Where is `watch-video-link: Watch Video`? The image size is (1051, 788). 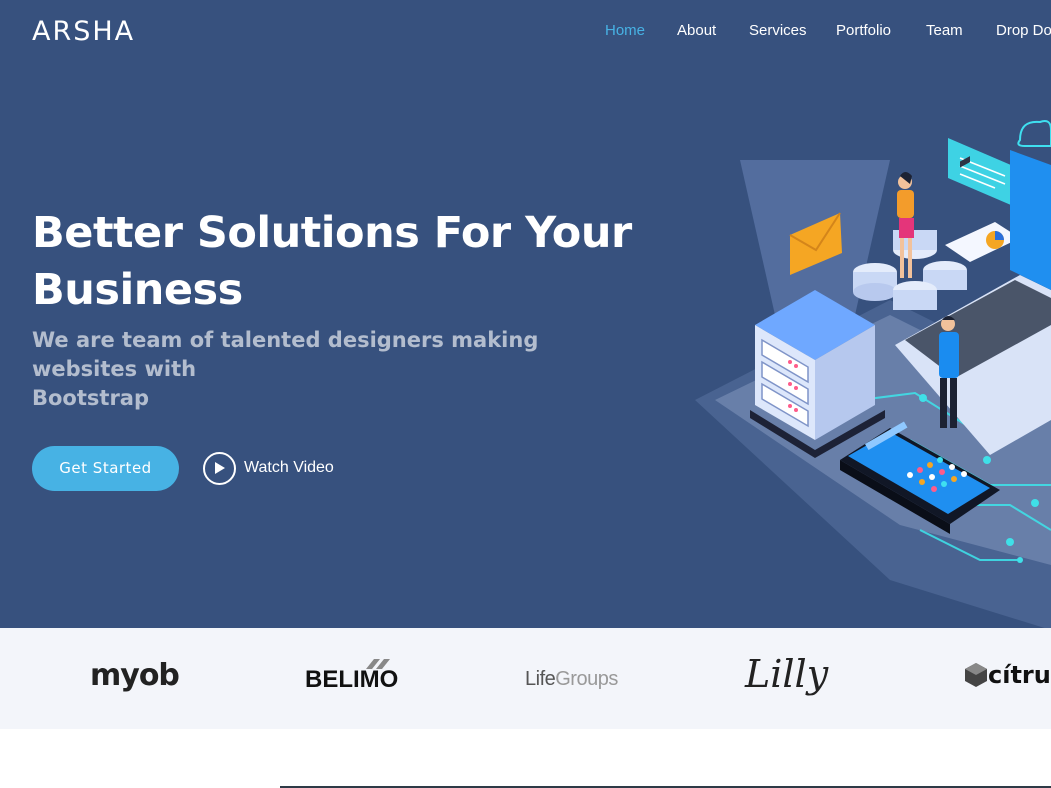 watch-video-link: Watch Video is located at coordinates (268, 468).